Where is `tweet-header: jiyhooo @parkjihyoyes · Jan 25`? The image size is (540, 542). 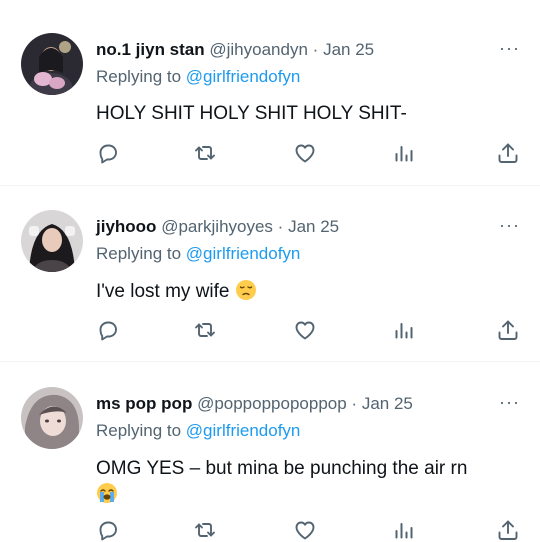 tweet-header: jiyhooo @parkjihyoyes · Jan 25 is located at coordinates (217, 227).